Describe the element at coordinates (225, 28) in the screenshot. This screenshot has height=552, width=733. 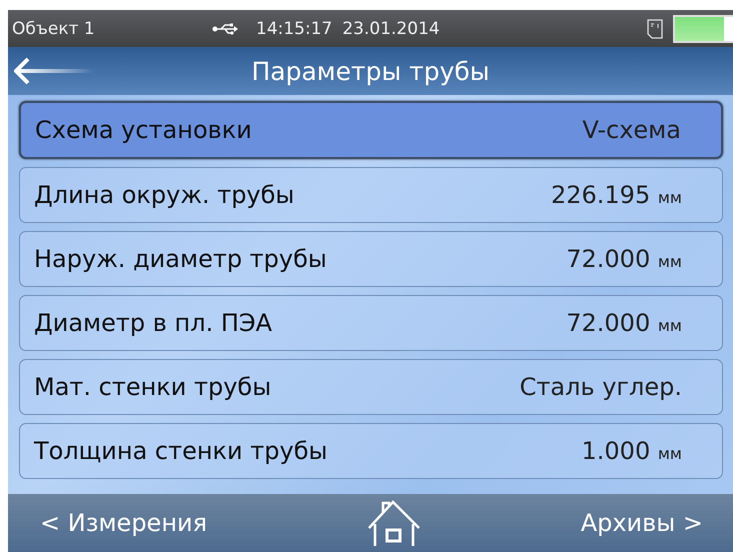
I see `usb-icon` at that location.